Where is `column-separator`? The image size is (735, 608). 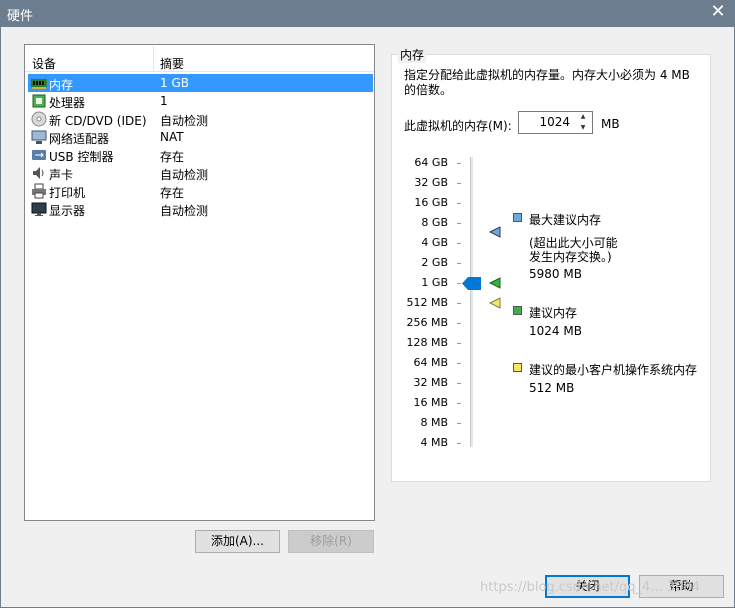
column-separator is located at coordinates (153, 58).